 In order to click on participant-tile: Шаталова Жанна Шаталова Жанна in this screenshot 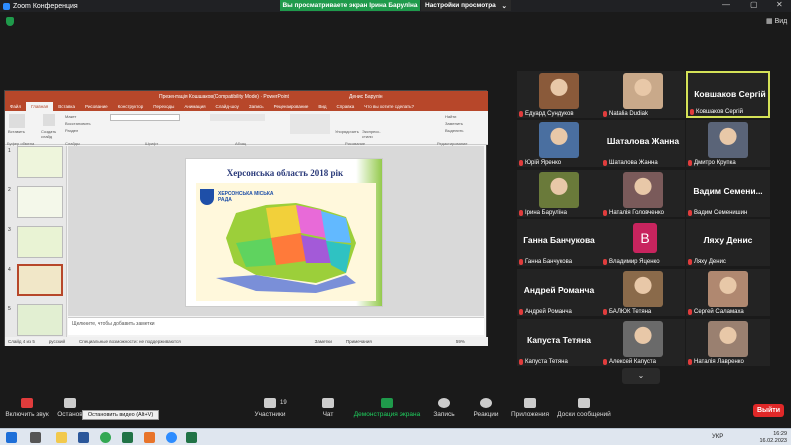, I will do `click(643, 143)`.